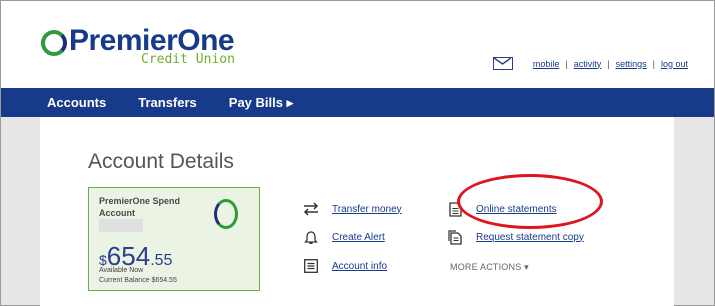  I want to click on settings-link: settings, so click(631, 64).